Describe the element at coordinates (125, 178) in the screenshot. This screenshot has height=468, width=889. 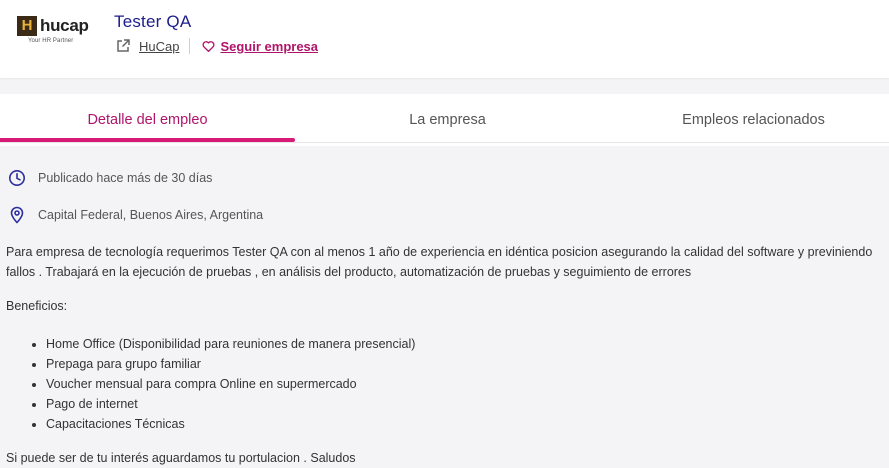
I see `published-text: Publicado hace más de 30 días` at that location.